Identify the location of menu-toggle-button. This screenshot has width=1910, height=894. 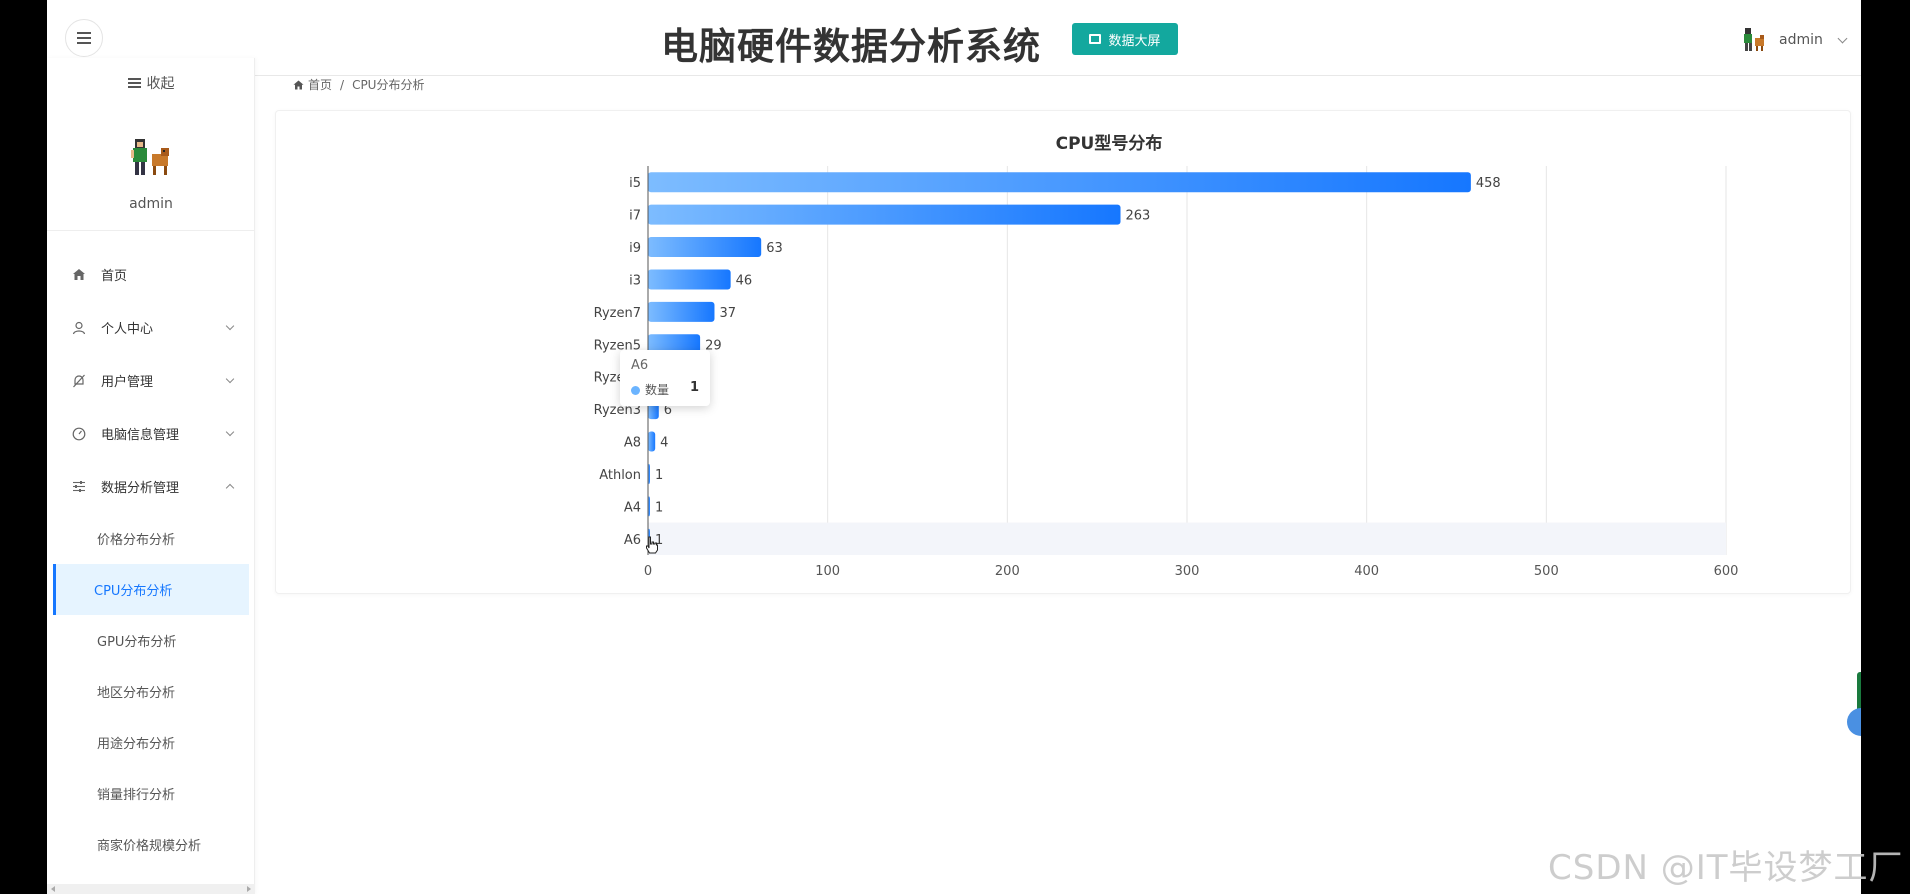
(84, 38).